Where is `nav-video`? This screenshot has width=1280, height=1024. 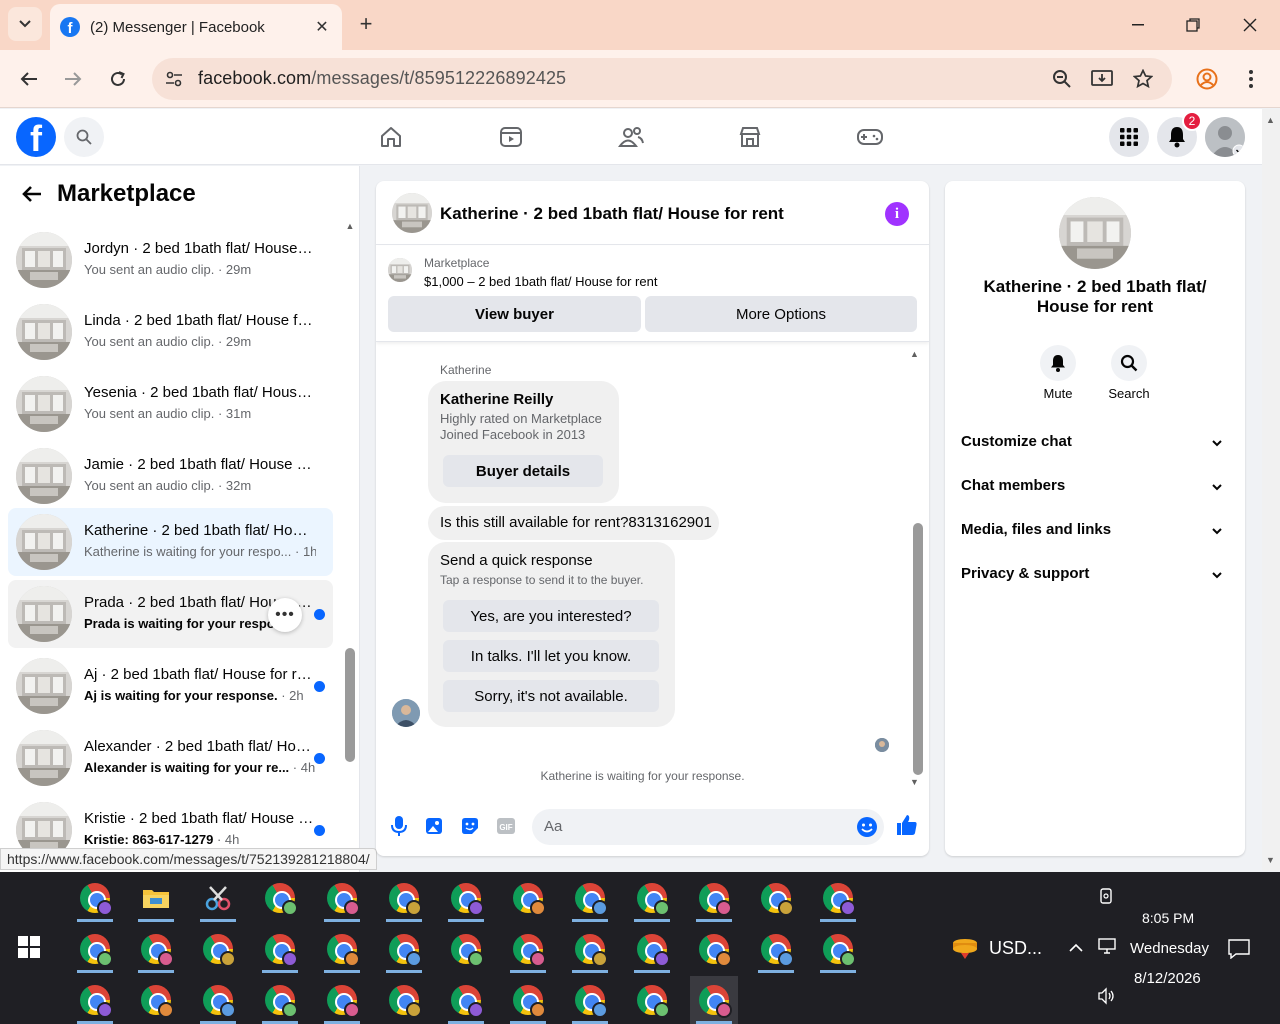
nav-video is located at coordinates (511, 137).